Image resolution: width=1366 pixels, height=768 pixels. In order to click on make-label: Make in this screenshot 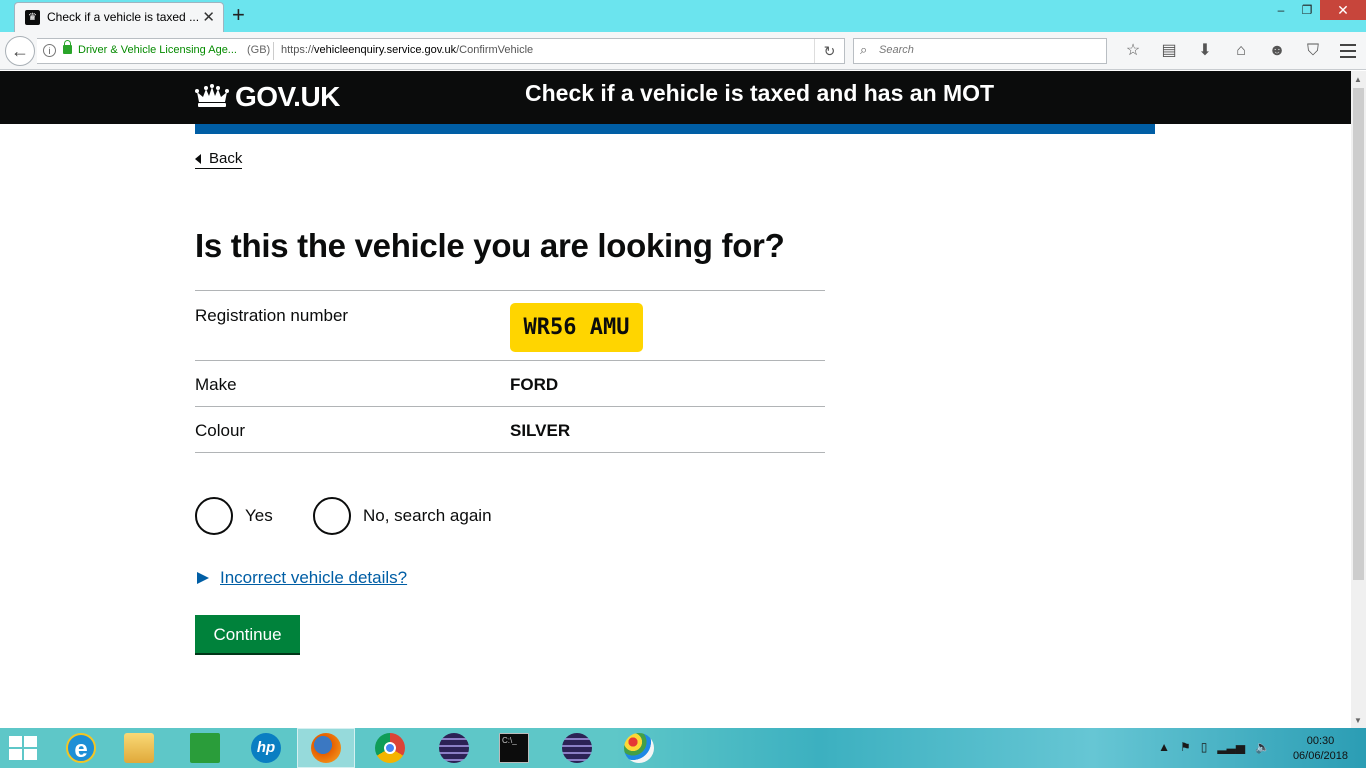, I will do `click(216, 384)`.